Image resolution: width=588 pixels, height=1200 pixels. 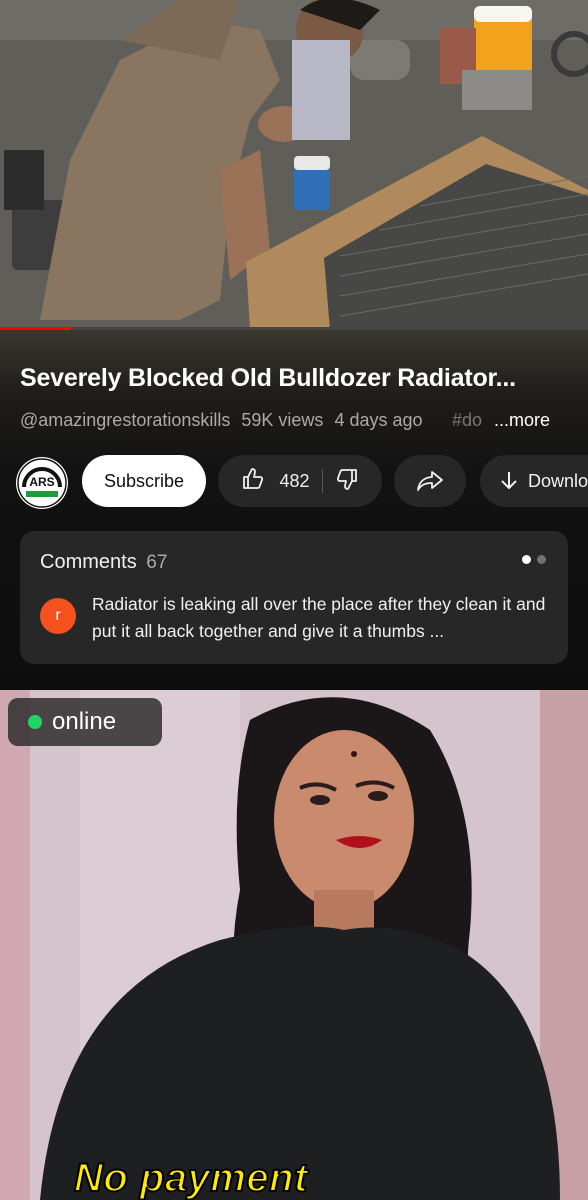 What do you see at coordinates (526, 559) in the screenshot?
I see `pager-dot-active` at bounding box center [526, 559].